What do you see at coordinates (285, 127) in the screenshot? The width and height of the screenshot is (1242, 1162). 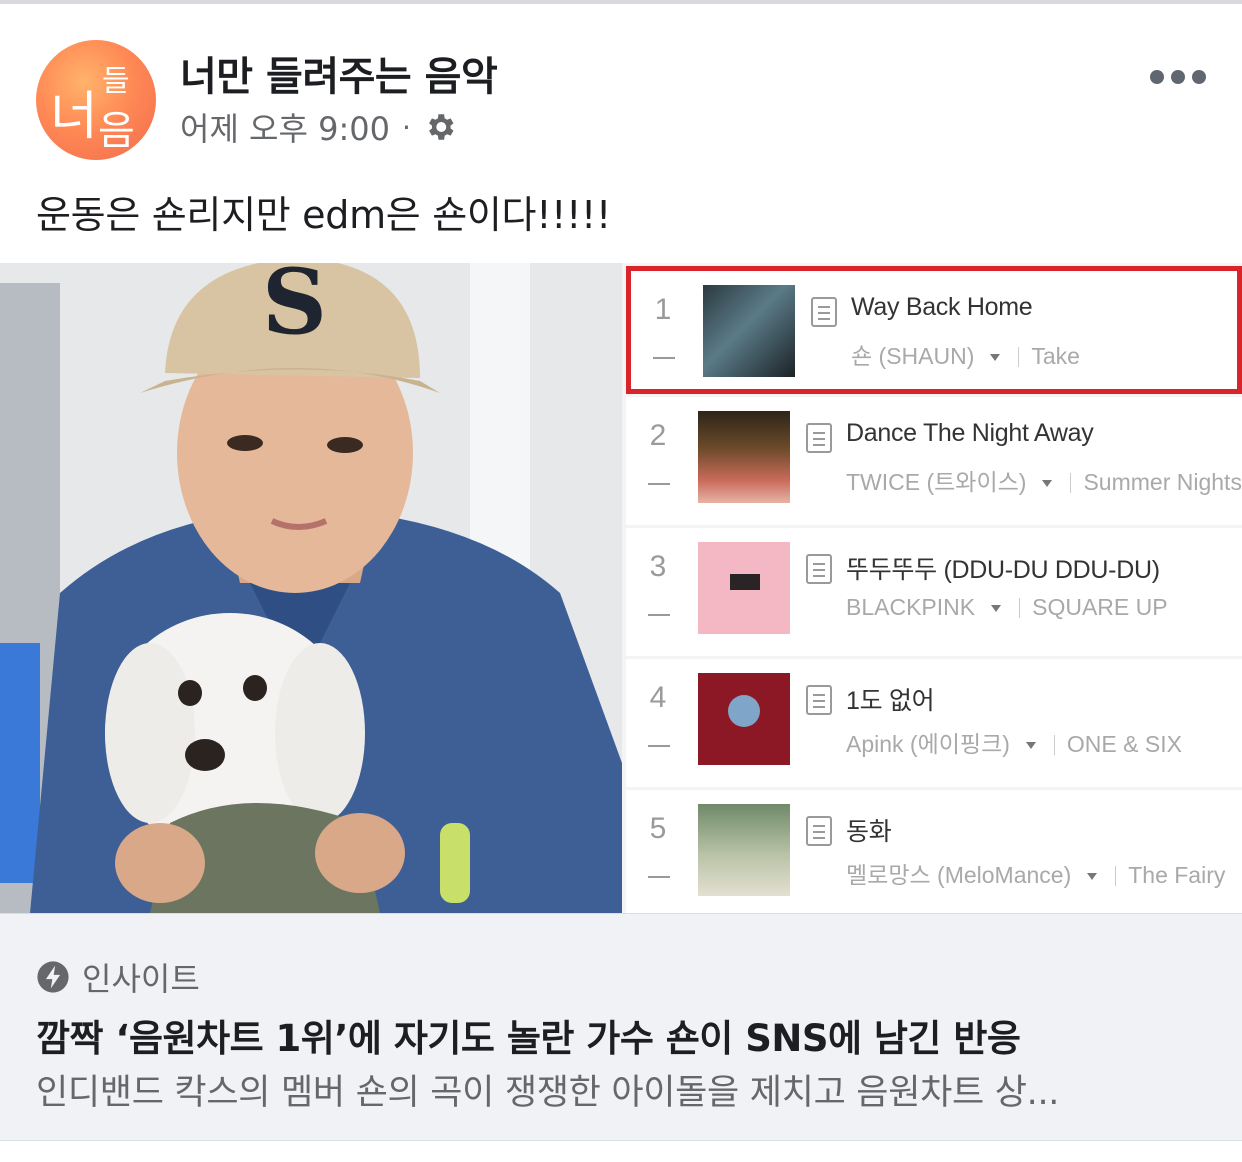 I see `post-timestamp: 어제 오후 9:00` at bounding box center [285, 127].